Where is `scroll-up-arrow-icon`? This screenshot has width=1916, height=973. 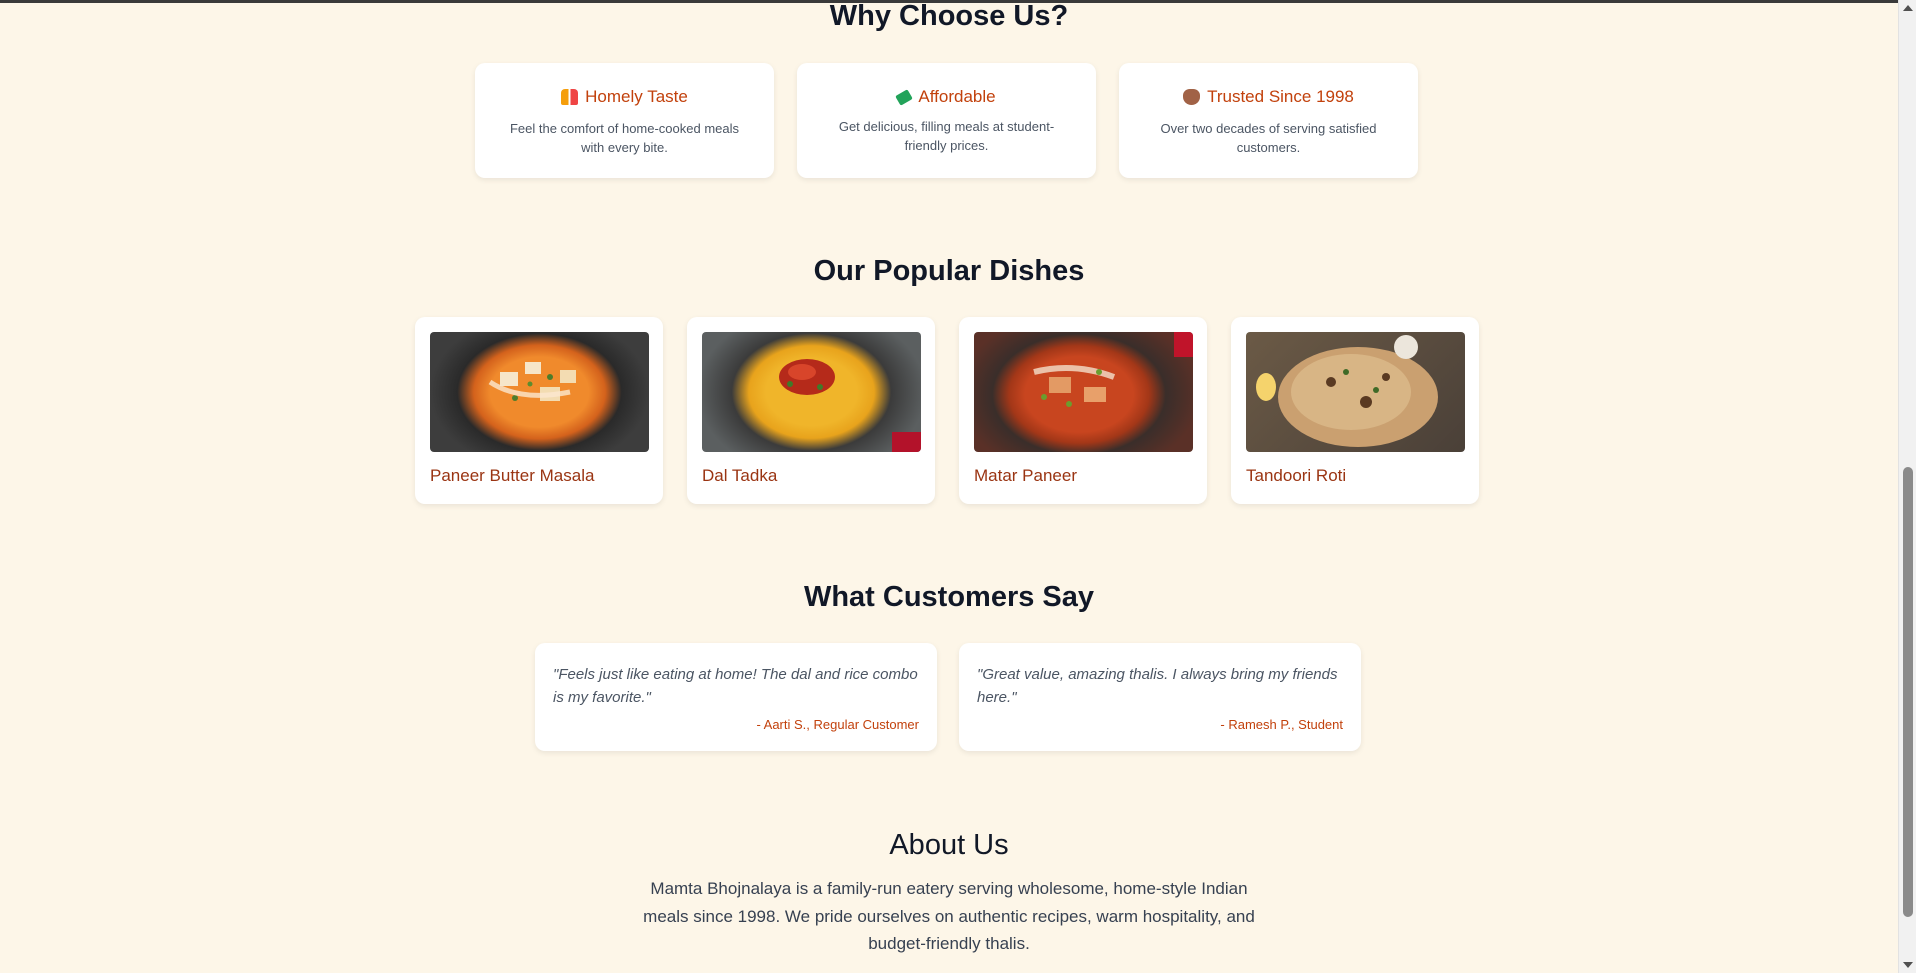
scroll-up-arrow-icon is located at coordinates (1908, 8).